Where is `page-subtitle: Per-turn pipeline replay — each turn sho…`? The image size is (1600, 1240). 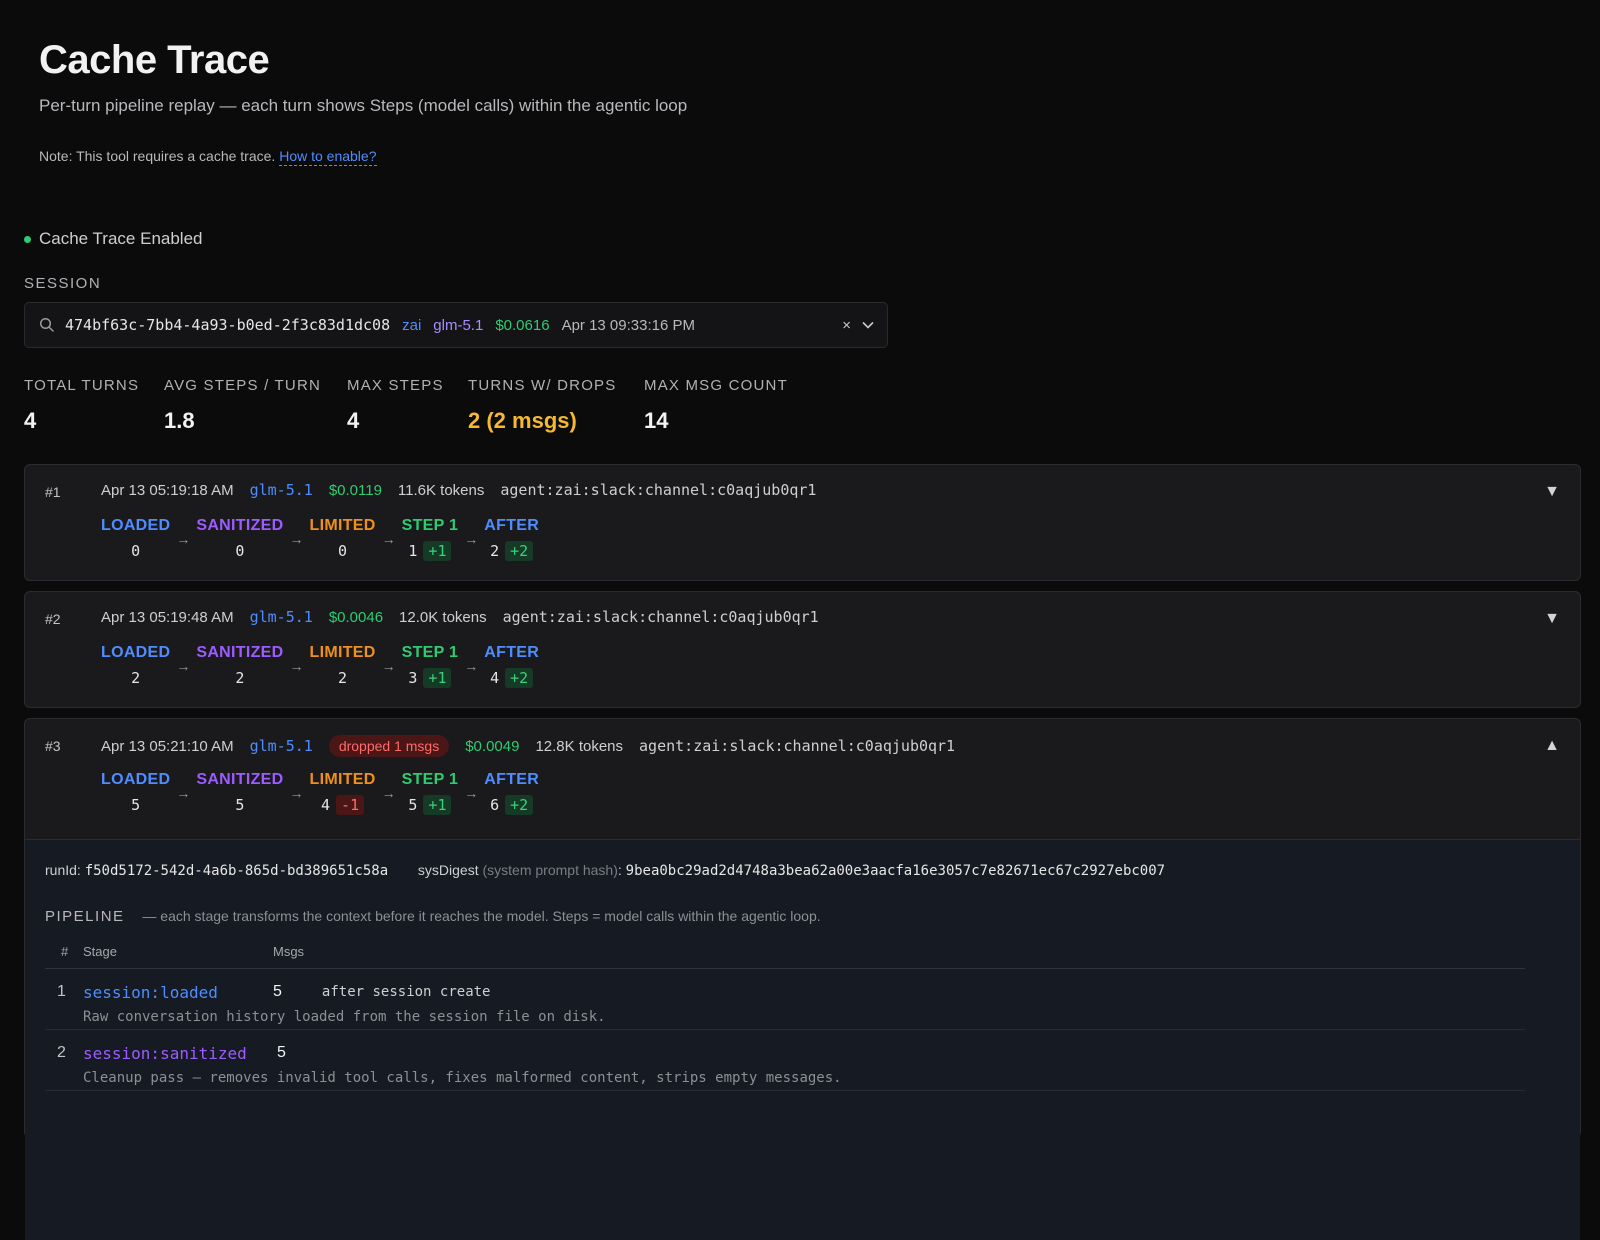 page-subtitle: Per-turn pipeline replay — each turn sho… is located at coordinates (363, 105).